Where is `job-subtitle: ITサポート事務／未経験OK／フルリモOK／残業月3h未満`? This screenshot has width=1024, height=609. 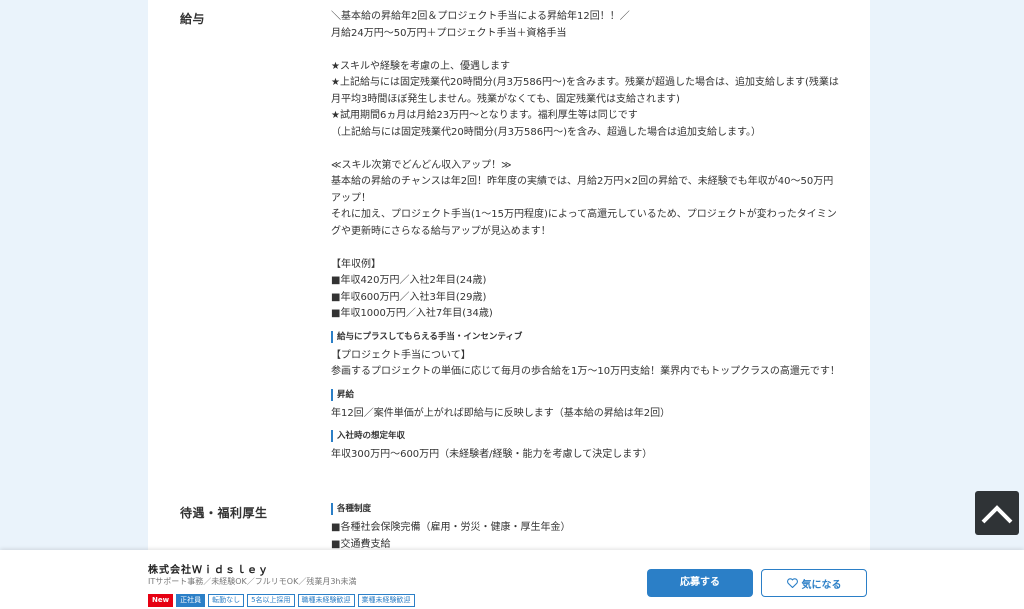 job-subtitle: ITサポート事務／未経験OK／フルリモOK／残業月3h未満 is located at coordinates (252, 581).